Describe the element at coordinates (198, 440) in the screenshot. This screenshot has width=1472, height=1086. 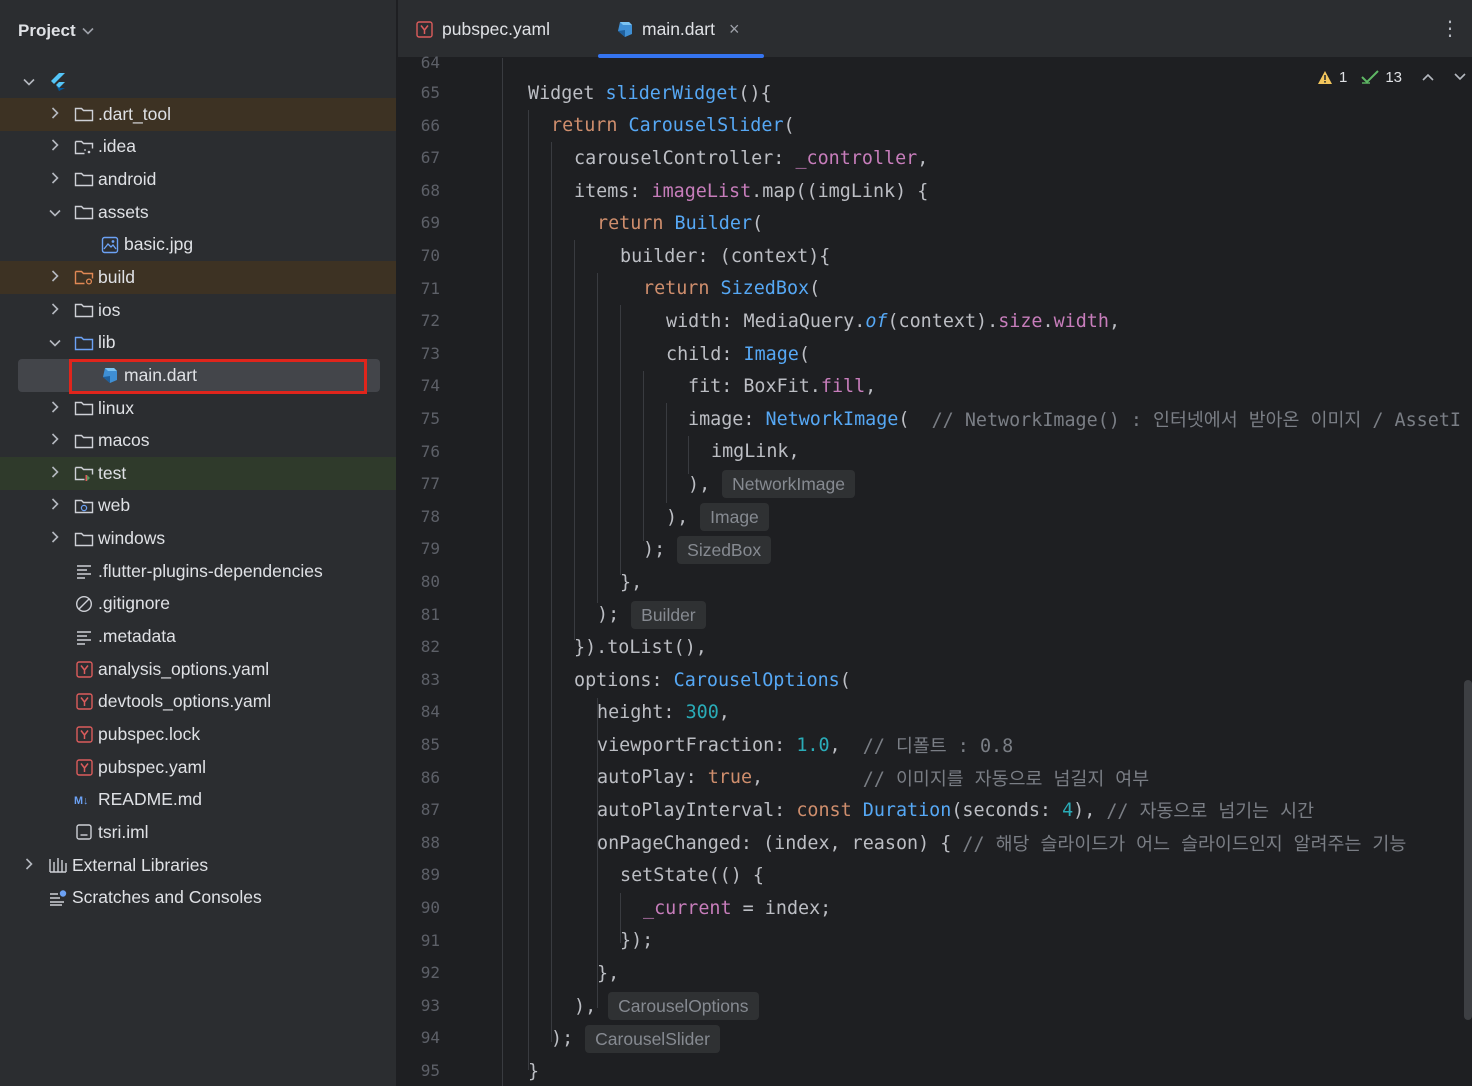
I see `tree-item-macos: macos` at that location.